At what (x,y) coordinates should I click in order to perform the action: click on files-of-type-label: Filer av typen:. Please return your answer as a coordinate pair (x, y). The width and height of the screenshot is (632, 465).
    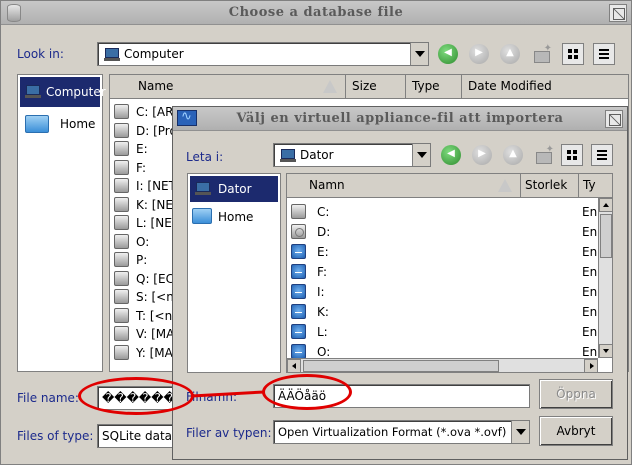
    Looking at the image, I should click on (229, 433).